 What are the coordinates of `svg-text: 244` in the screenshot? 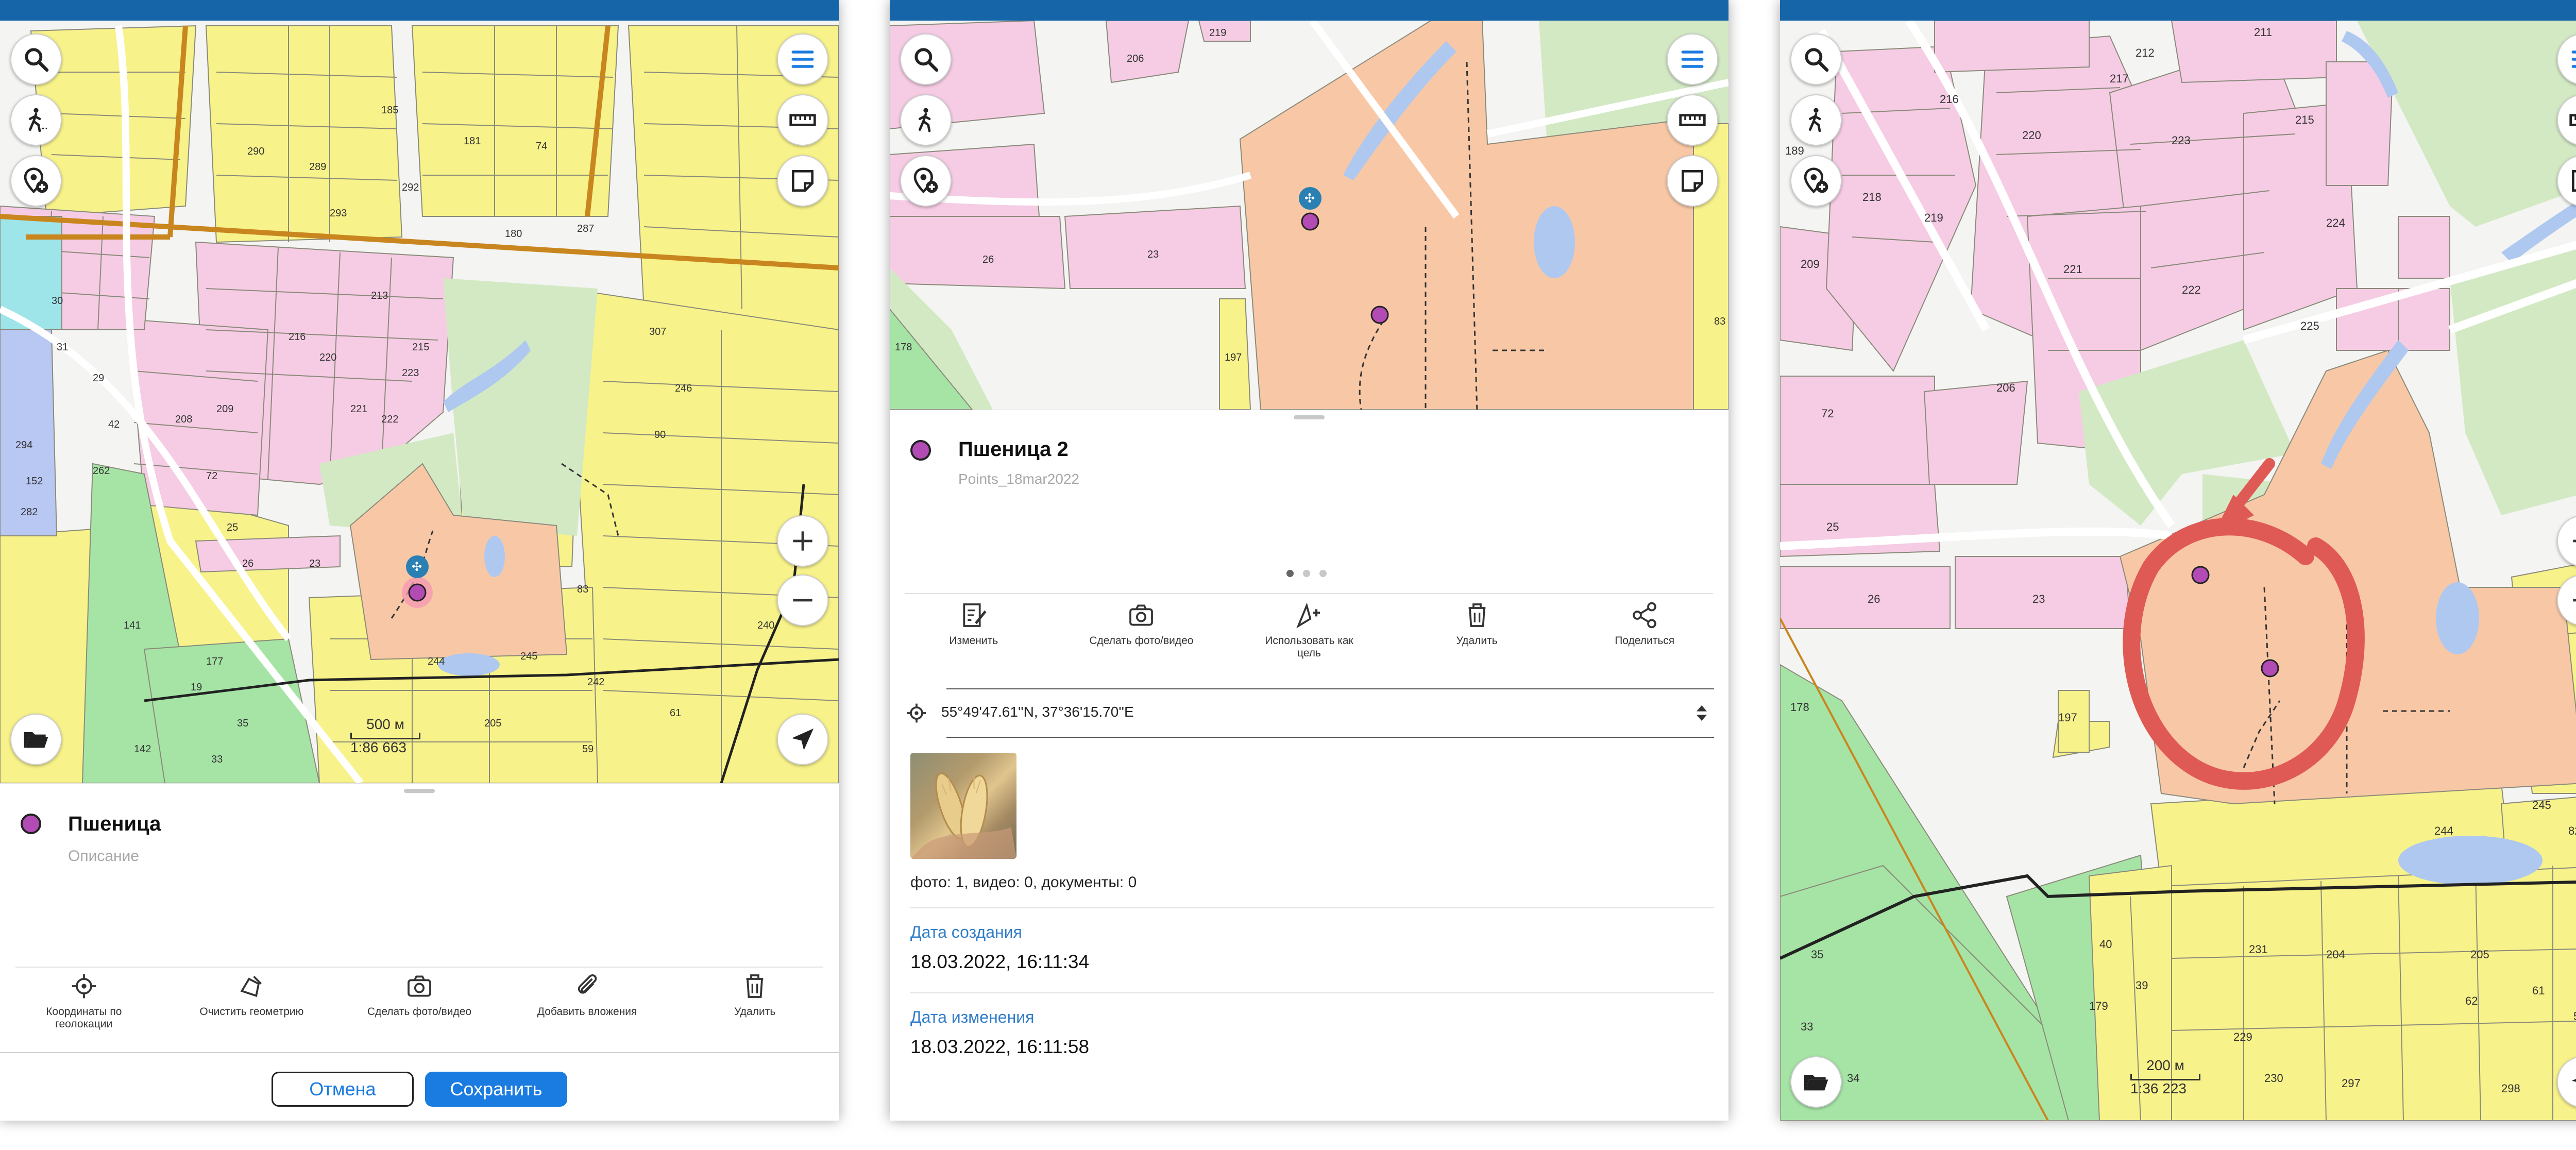 It's located at (2443, 830).